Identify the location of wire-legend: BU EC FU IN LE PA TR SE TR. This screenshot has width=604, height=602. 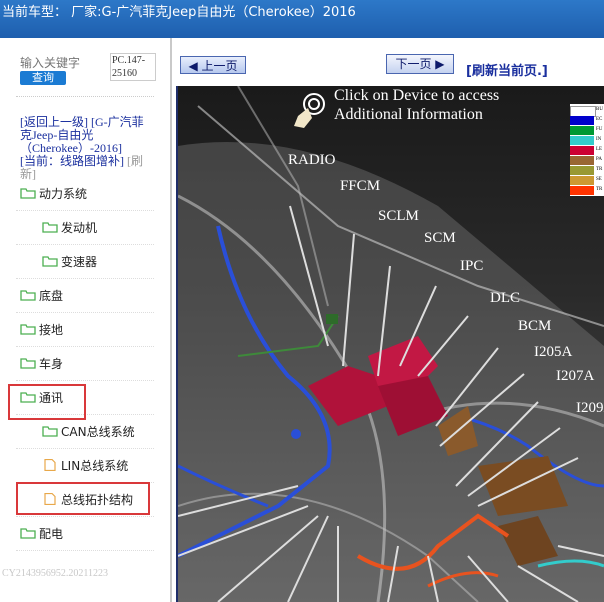
(587, 150).